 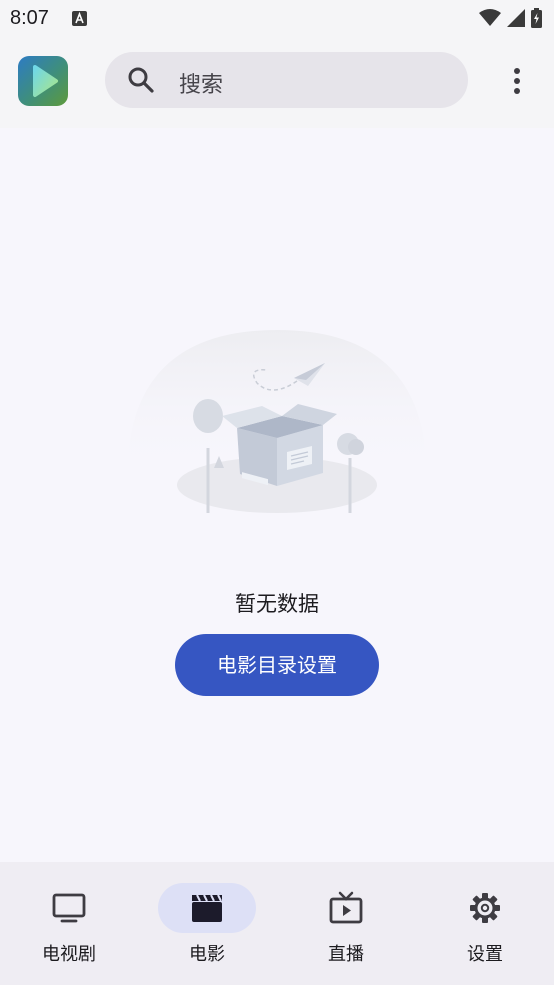 I want to click on empty-box-illustration, so click(x=277, y=421).